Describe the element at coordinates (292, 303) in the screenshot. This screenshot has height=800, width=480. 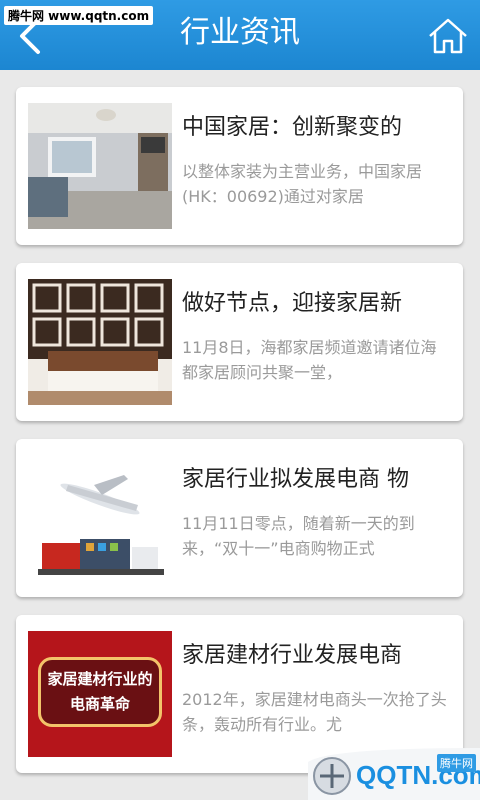
I see `article-title: 做好节点，迎接家居新` at that location.